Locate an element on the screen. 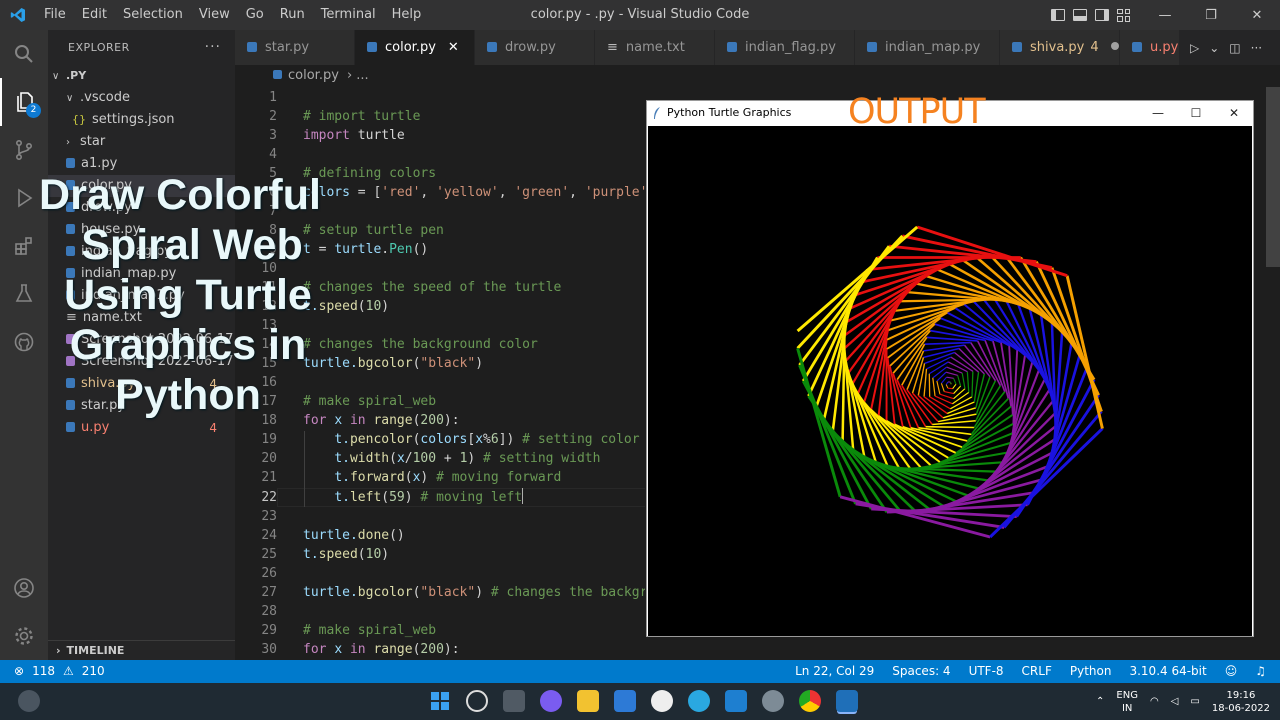  chevron-up-icon: ⌃ is located at coordinates (1100, 701).